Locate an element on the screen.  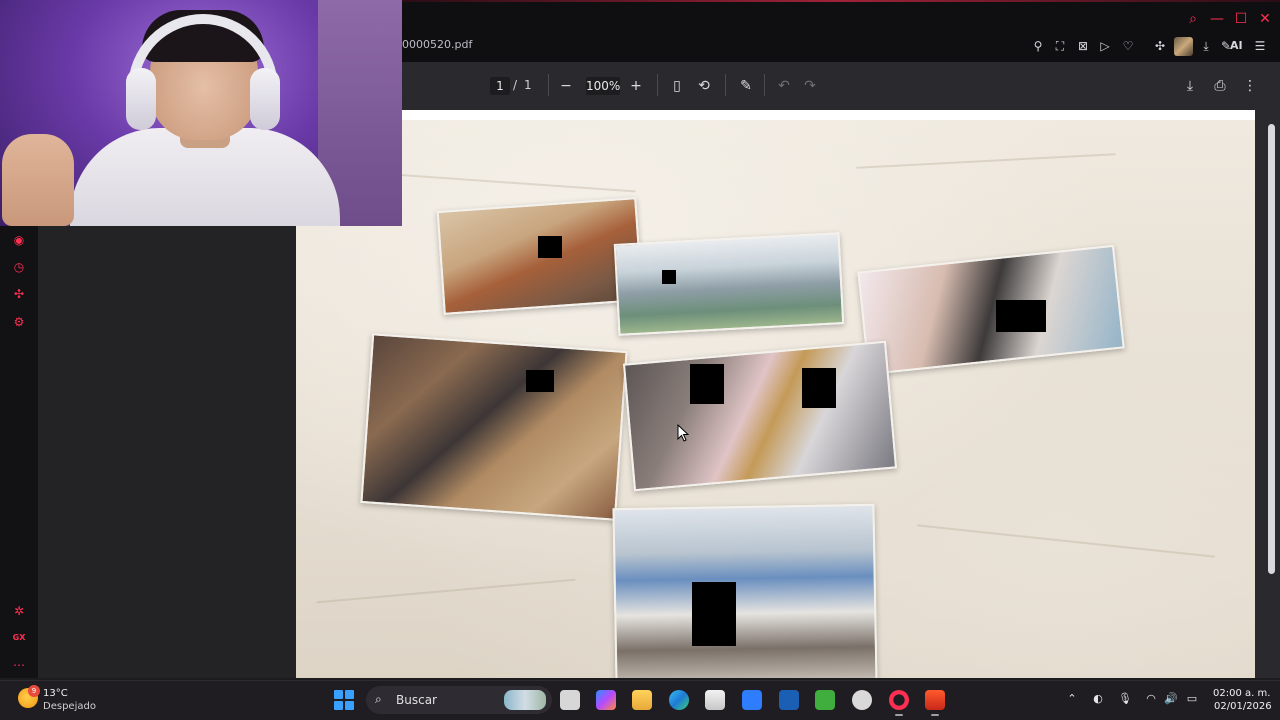
minecraft-icon is located at coordinates (825, 700).